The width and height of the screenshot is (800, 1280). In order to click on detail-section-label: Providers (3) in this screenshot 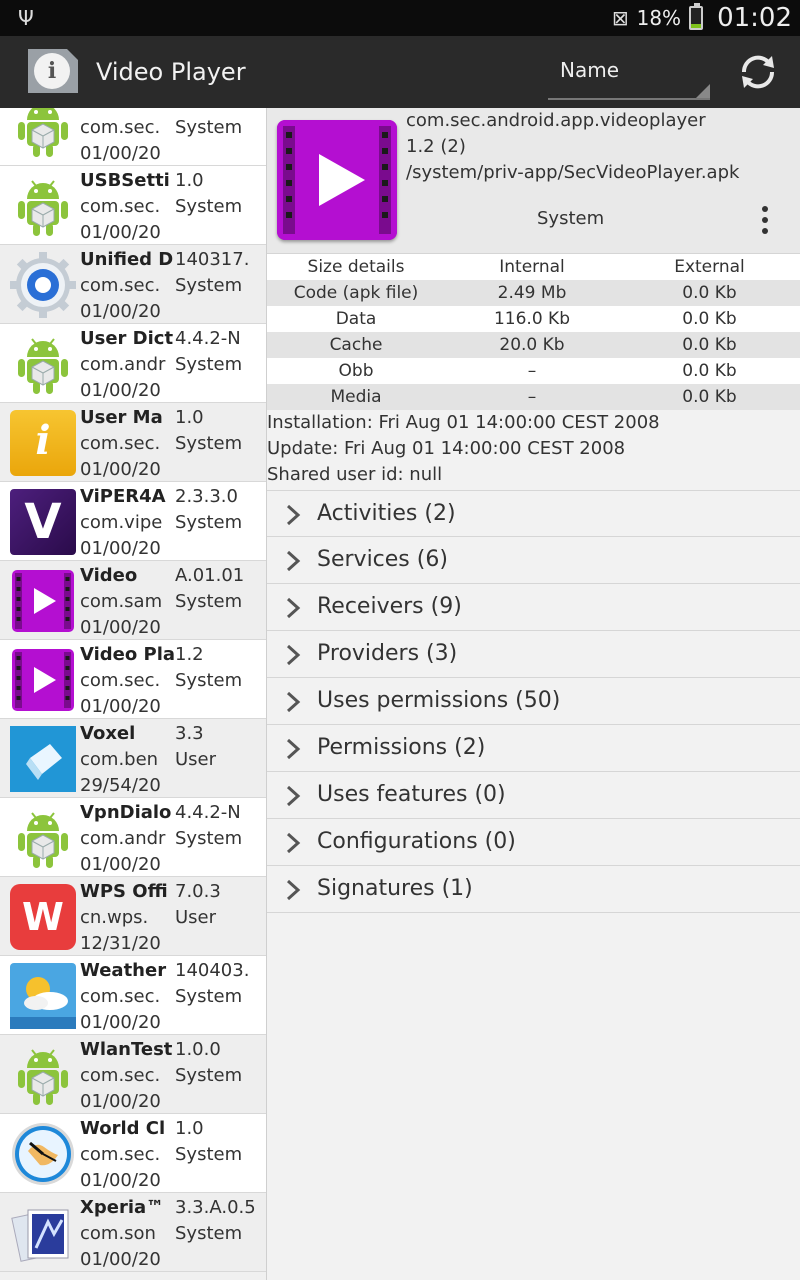, I will do `click(387, 653)`.